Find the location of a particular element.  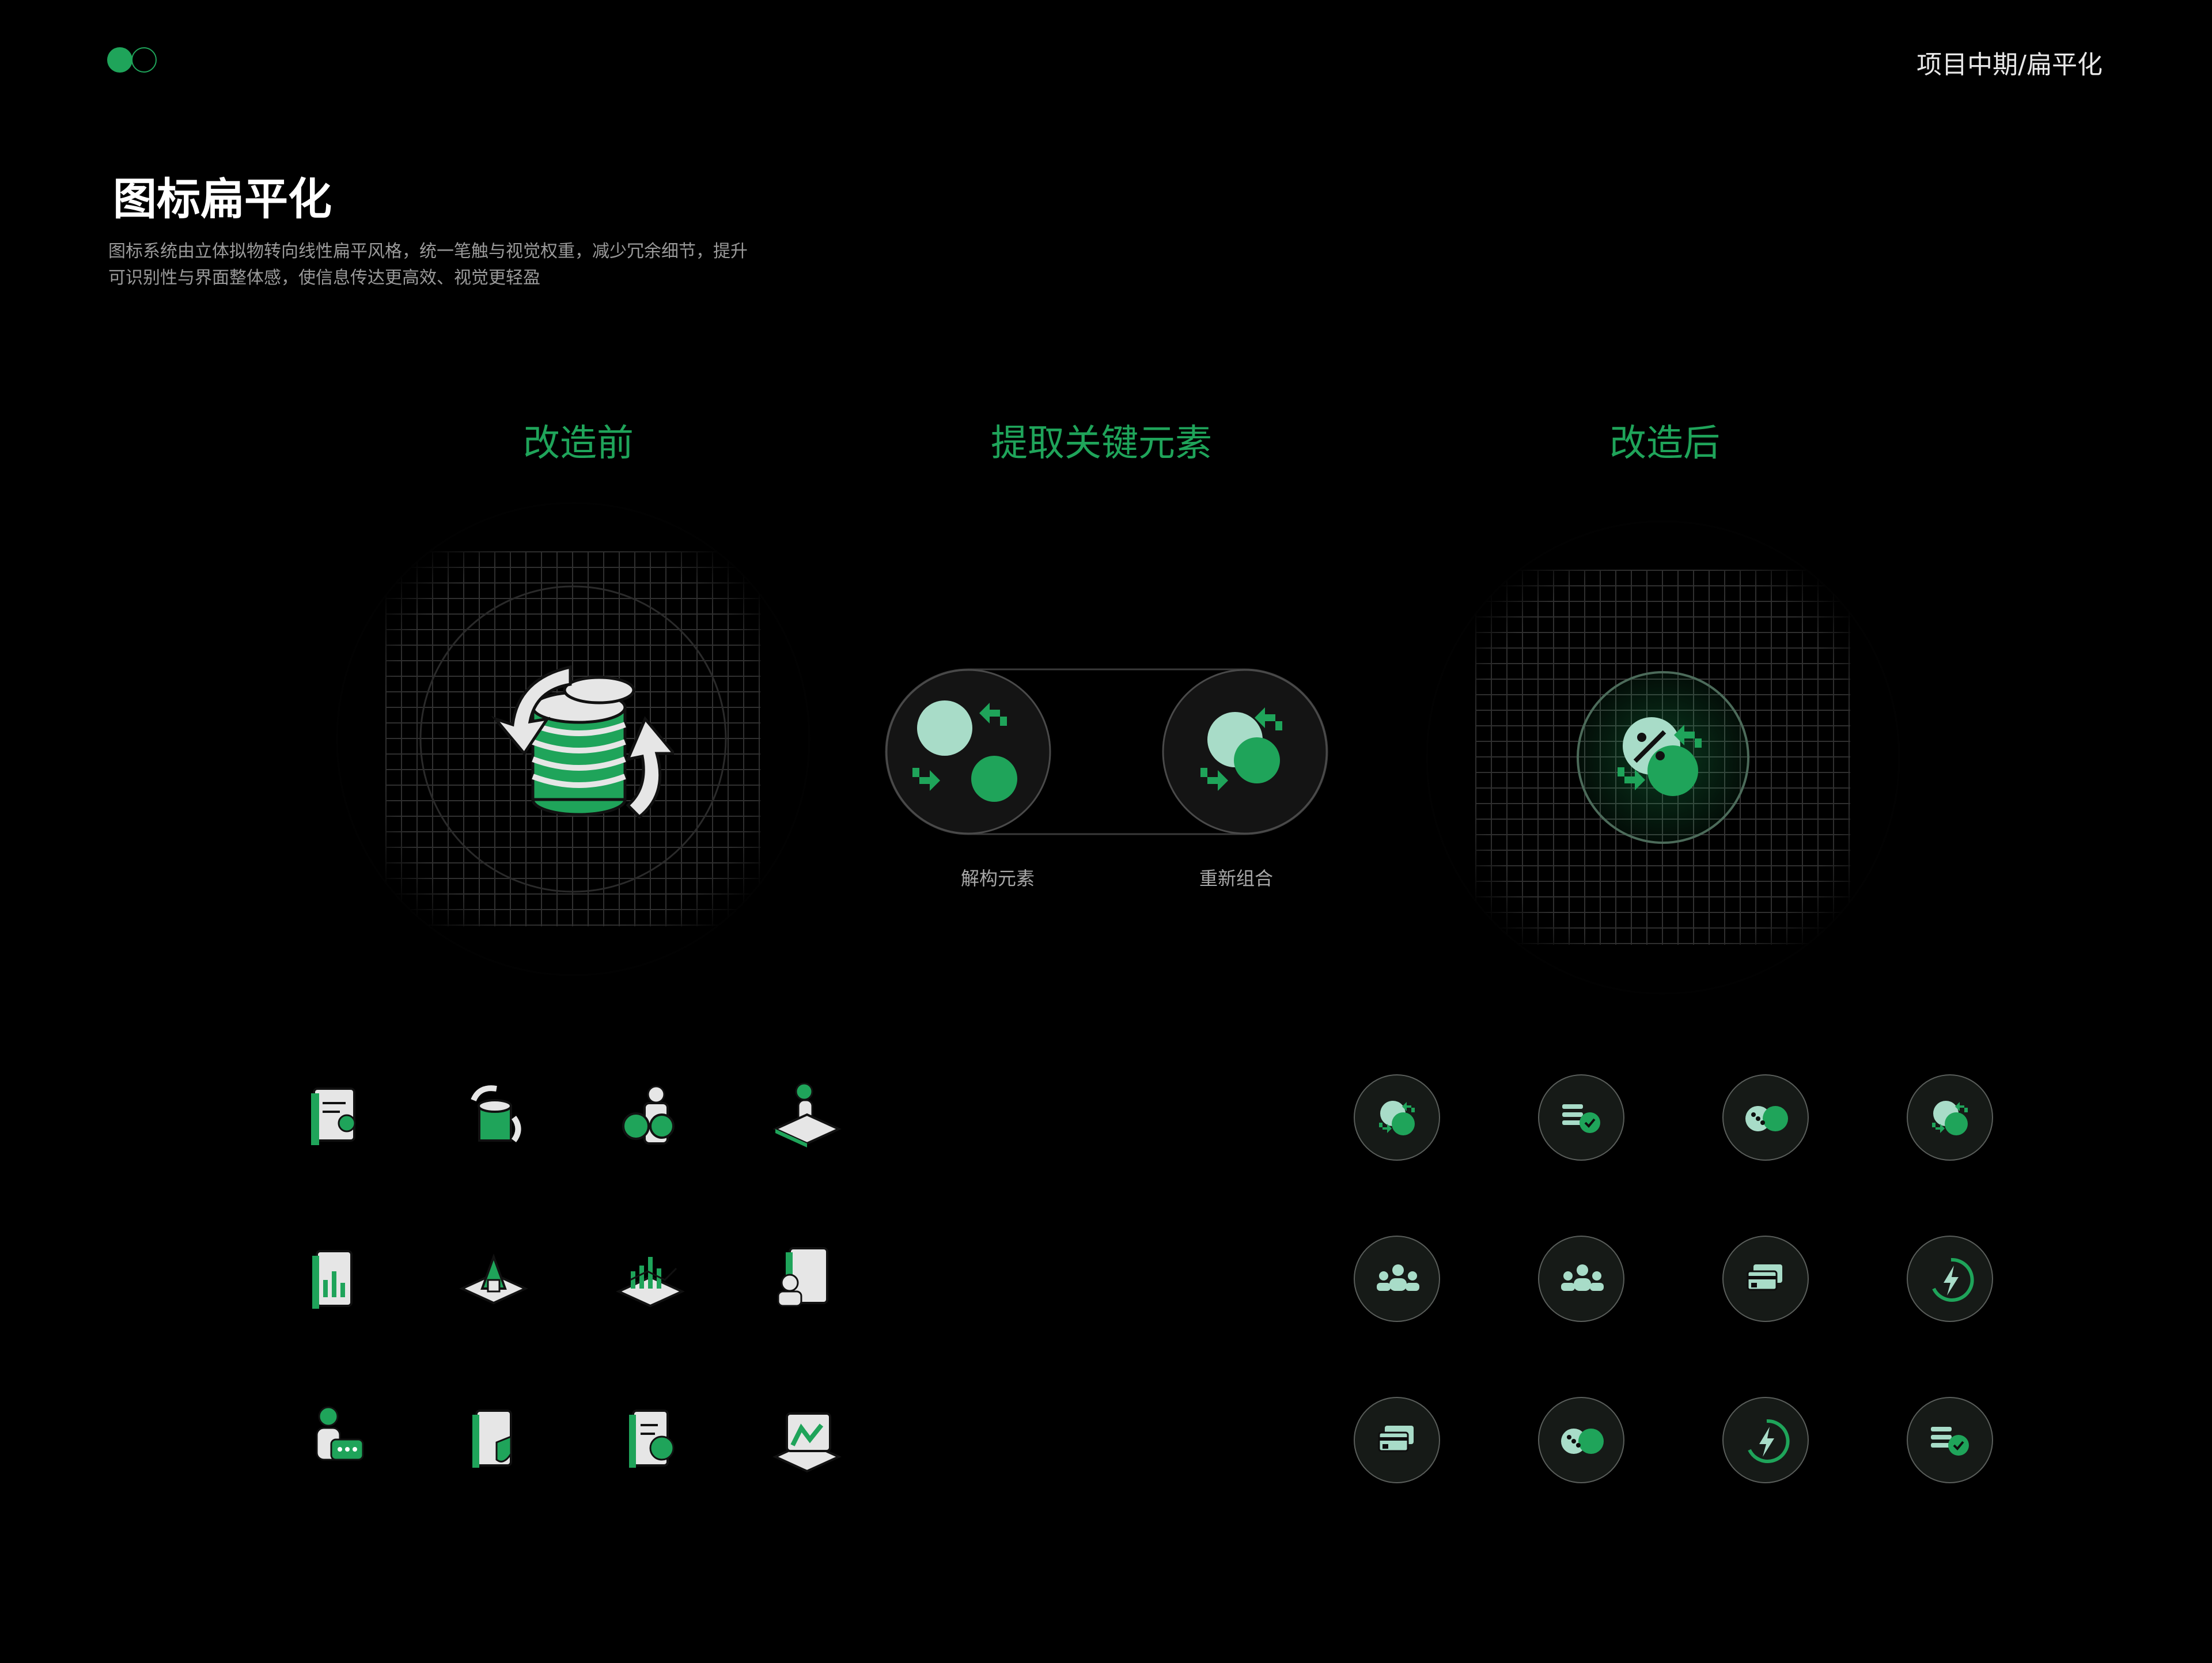

document-chart-icon is located at coordinates (650, 1439).